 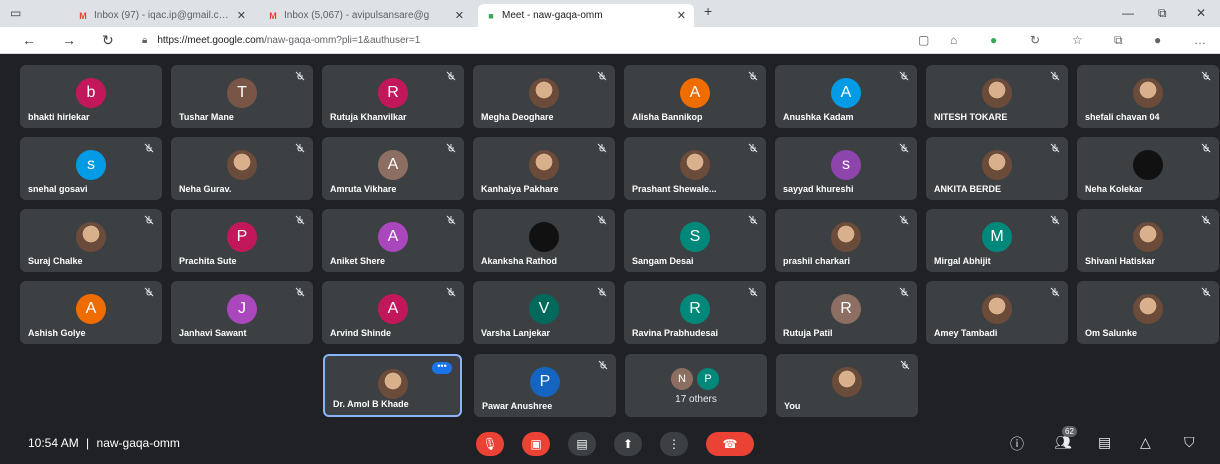 What do you see at coordinates (997, 312) in the screenshot?
I see `participant-tile: Amey Tambadi` at bounding box center [997, 312].